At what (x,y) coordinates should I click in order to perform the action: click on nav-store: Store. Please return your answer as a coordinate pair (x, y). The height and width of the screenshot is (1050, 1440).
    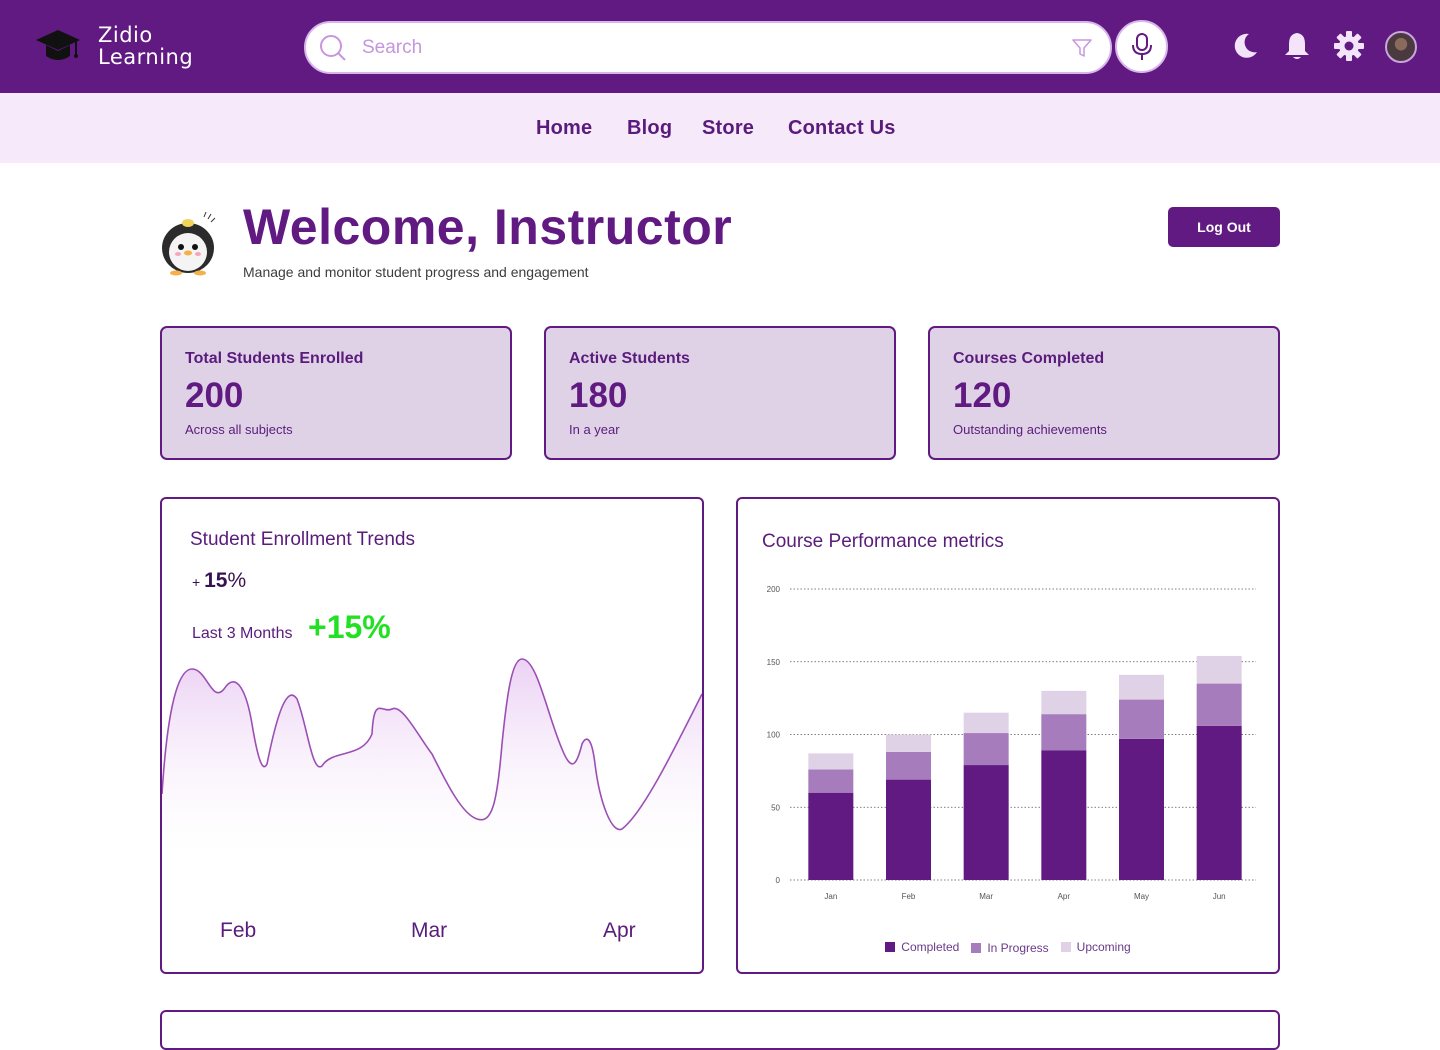
    Looking at the image, I should click on (728, 128).